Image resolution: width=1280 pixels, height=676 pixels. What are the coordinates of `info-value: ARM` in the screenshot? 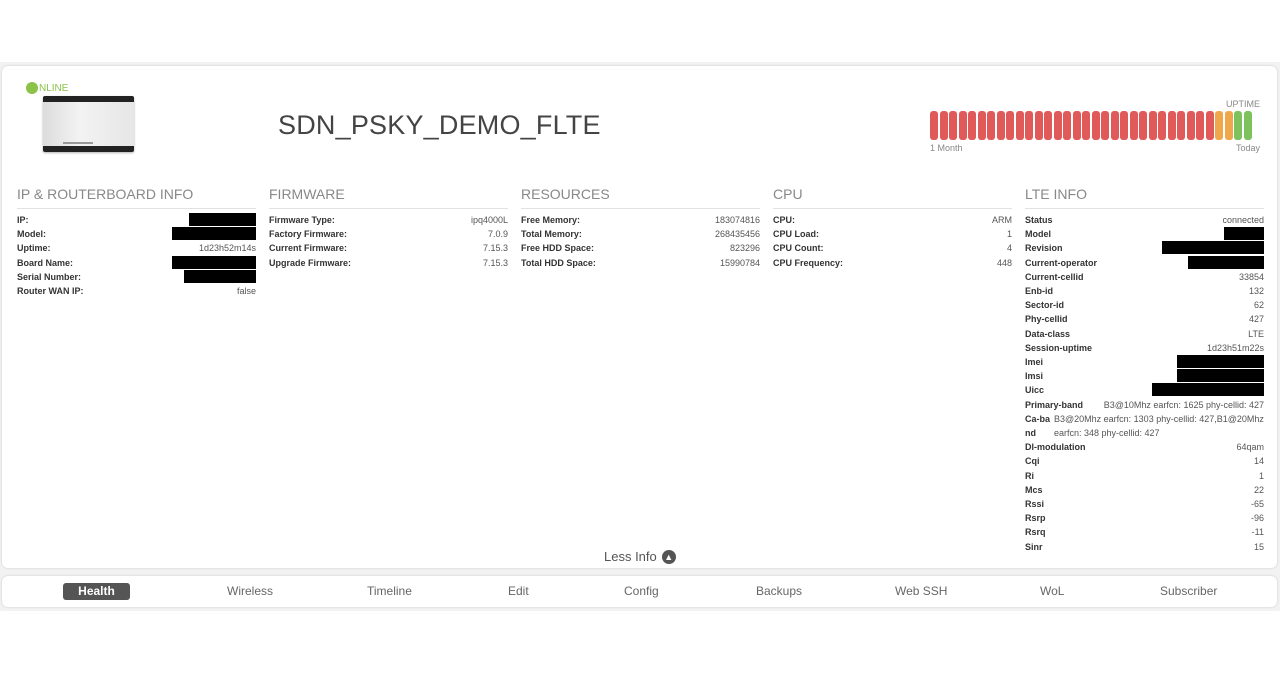 It's located at (1002, 220).